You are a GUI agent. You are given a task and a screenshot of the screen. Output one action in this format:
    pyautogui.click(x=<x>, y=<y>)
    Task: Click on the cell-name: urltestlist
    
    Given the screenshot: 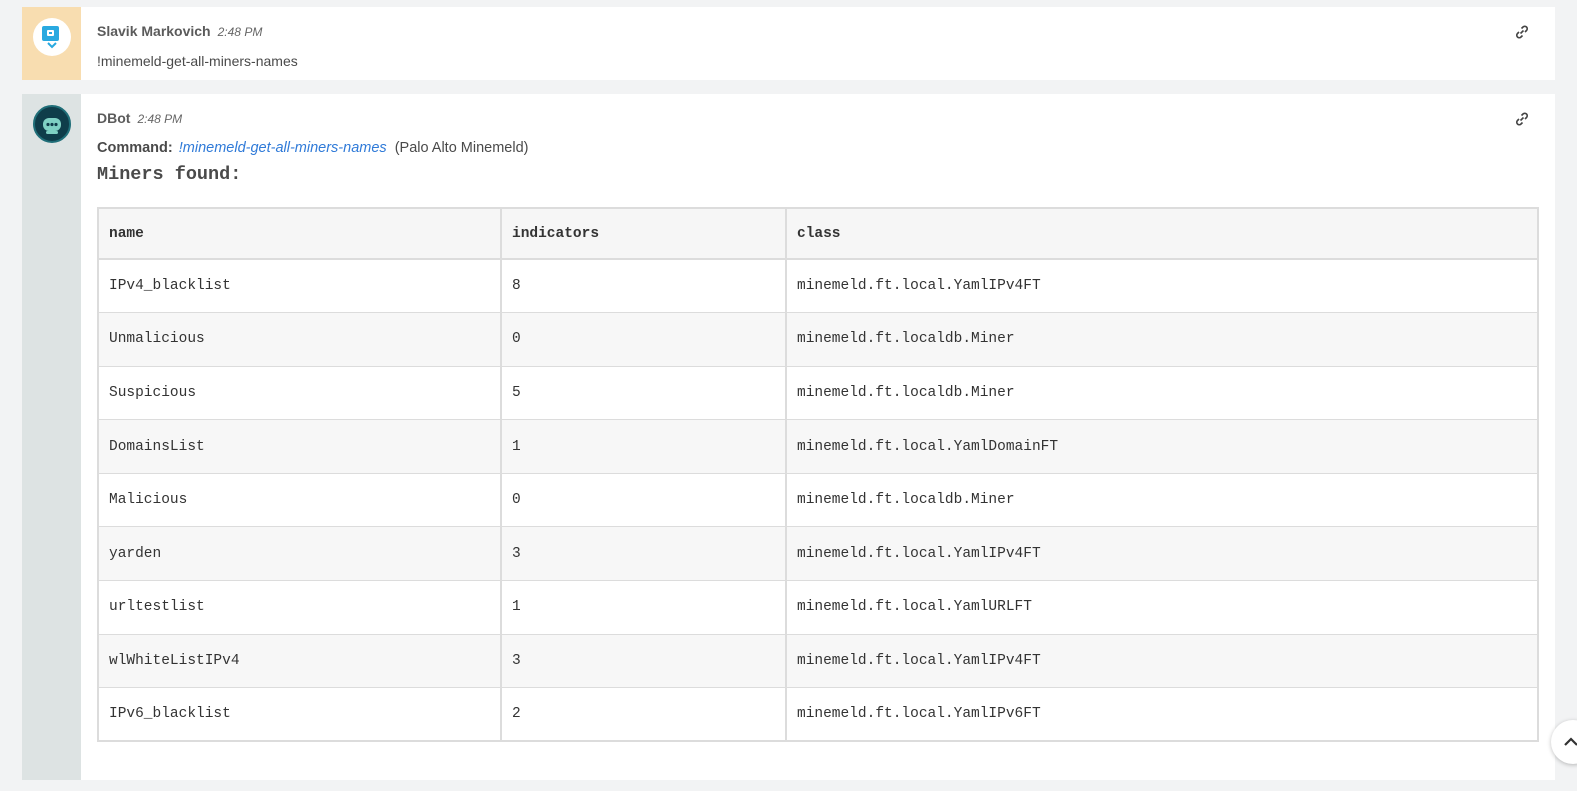 What is the action you would take?
    pyautogui.click(x=300, y=607)
    